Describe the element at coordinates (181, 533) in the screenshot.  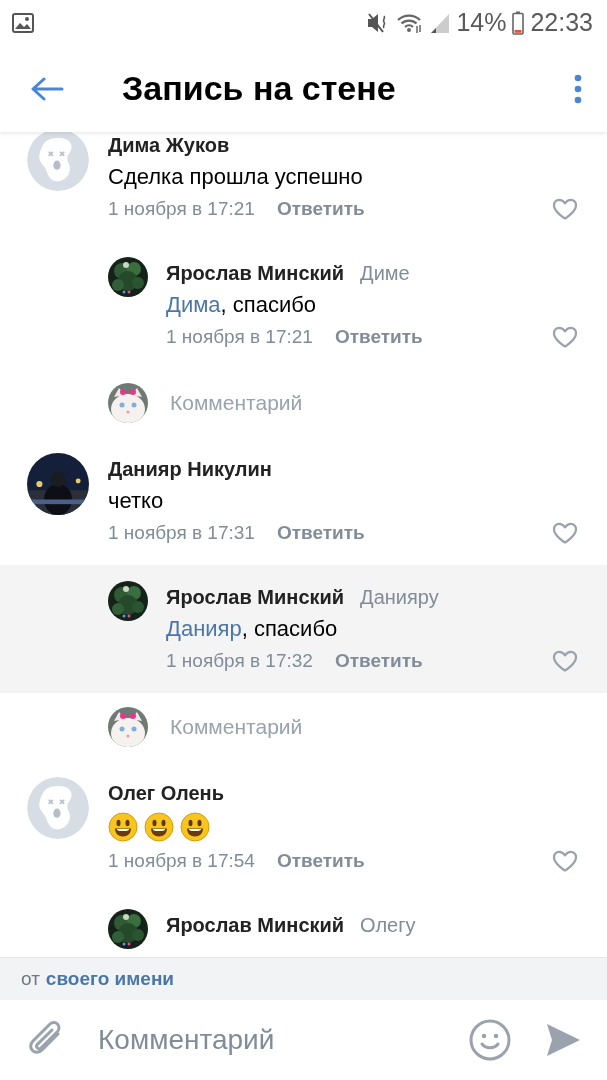
I see `comment-date: 1 ноября в 17:31` at that location.